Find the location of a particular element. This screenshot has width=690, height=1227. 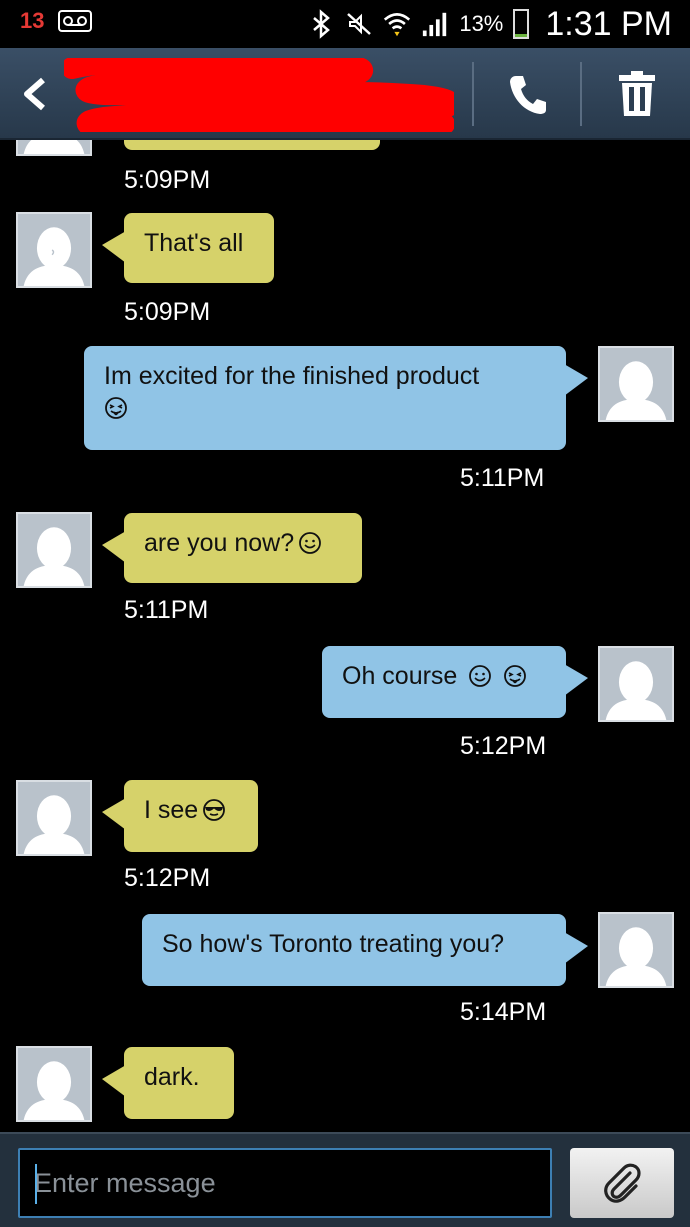

battery-icon is located at coordinates (521, 24).